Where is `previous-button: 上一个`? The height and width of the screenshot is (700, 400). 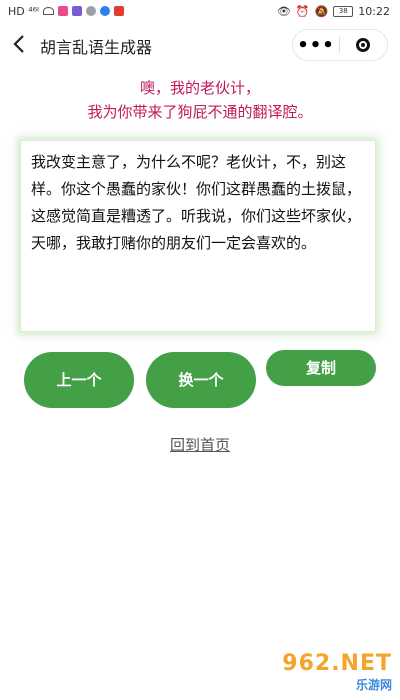
previous-button: 上一个 is located at coordinates (79, 380).